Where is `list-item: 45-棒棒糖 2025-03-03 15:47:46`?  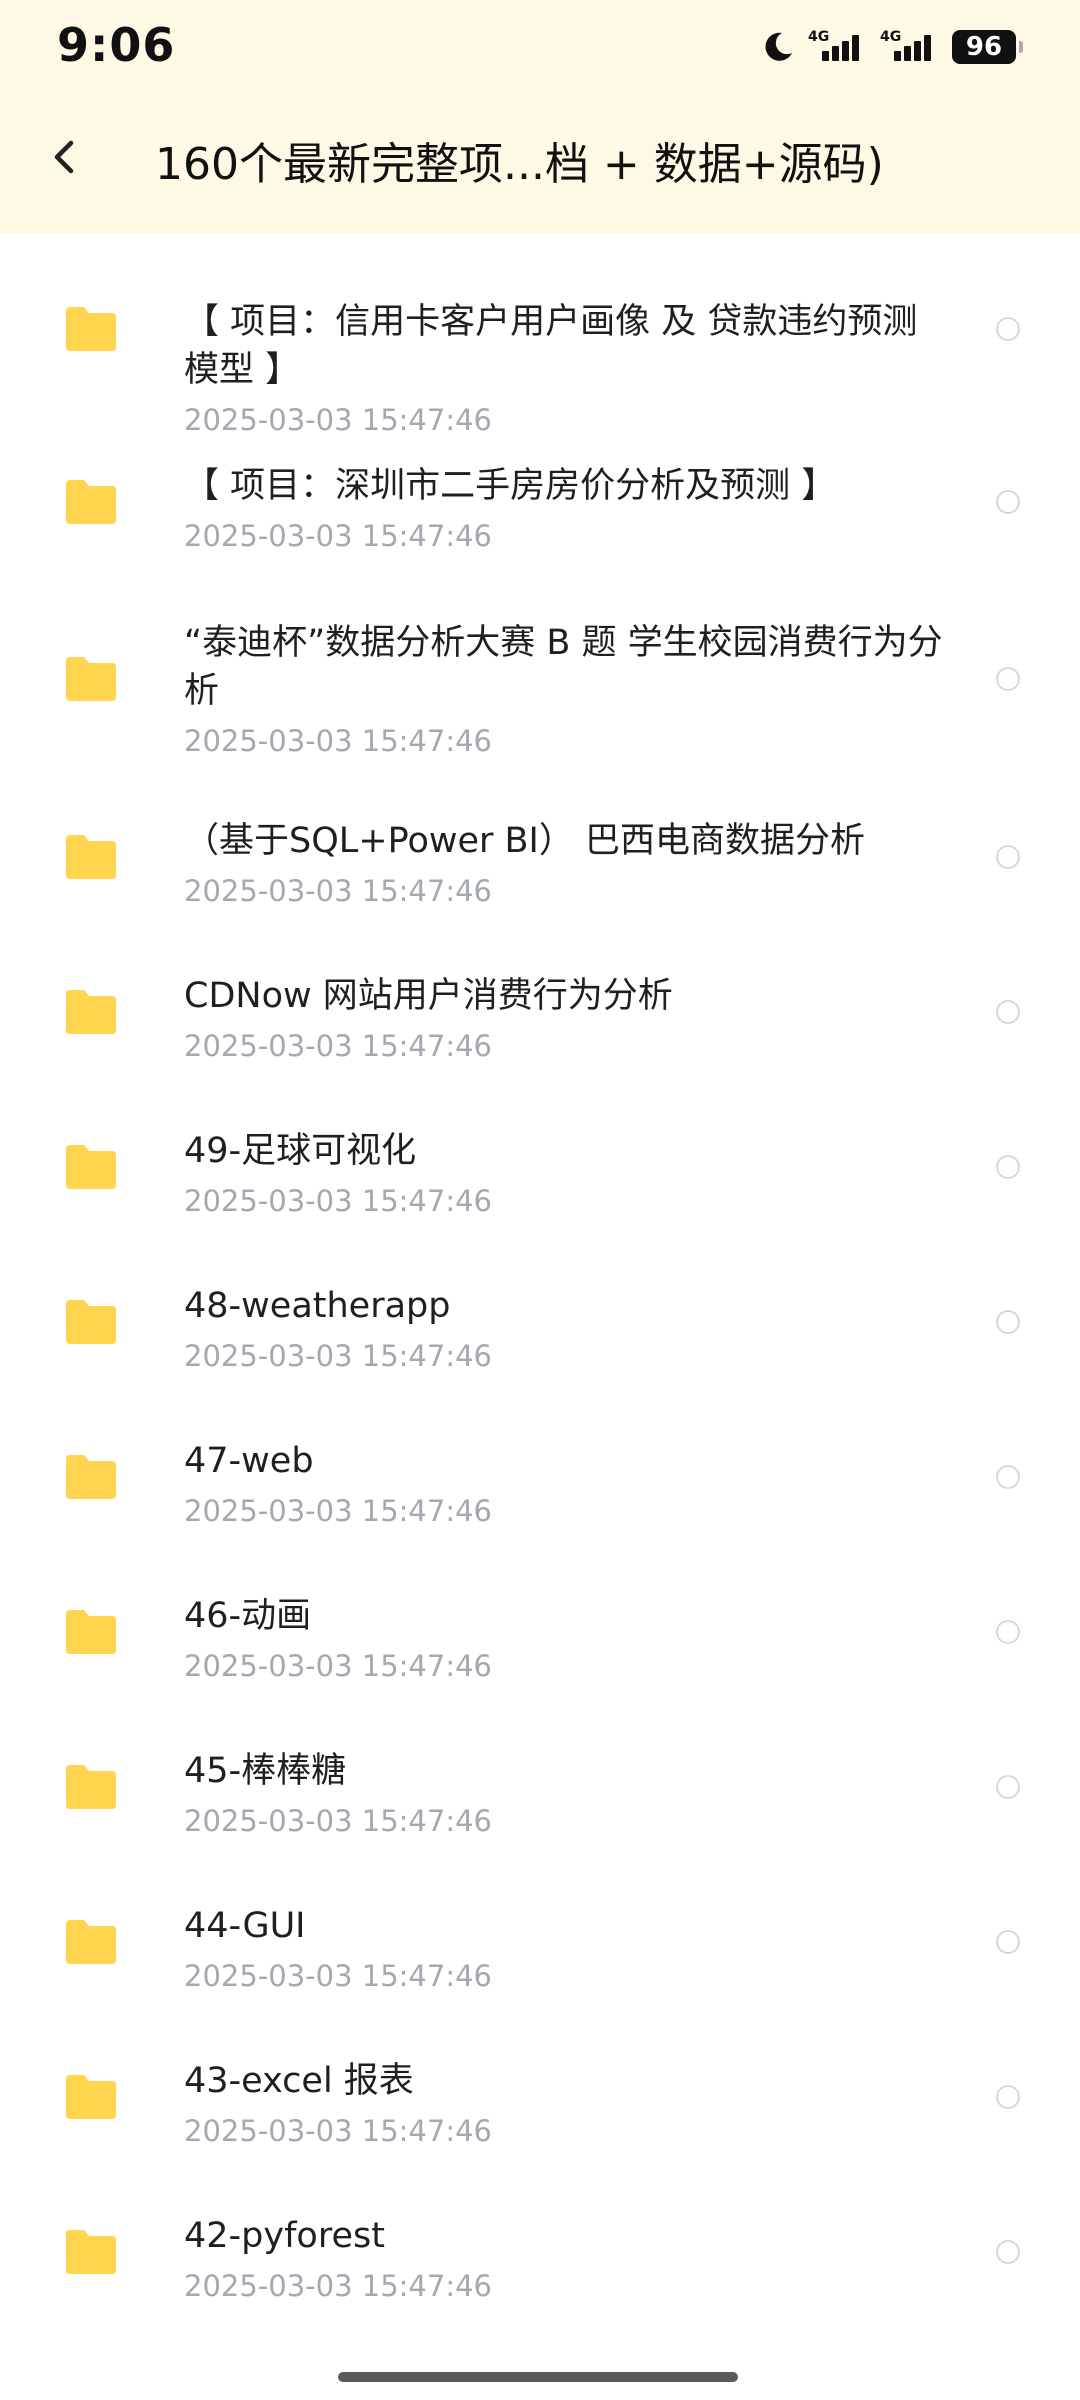
list-item: 45-棒棒糖 2025-03-03 15:47:46 is located at coordinates (540, 1786).